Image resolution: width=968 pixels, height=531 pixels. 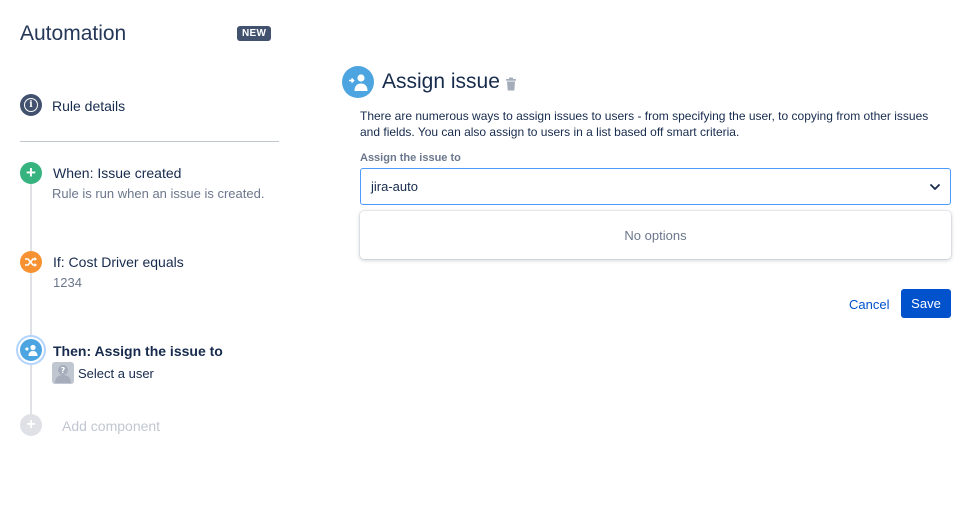 I want to click on add-component-label: Add component, so click(x=111, y=426).